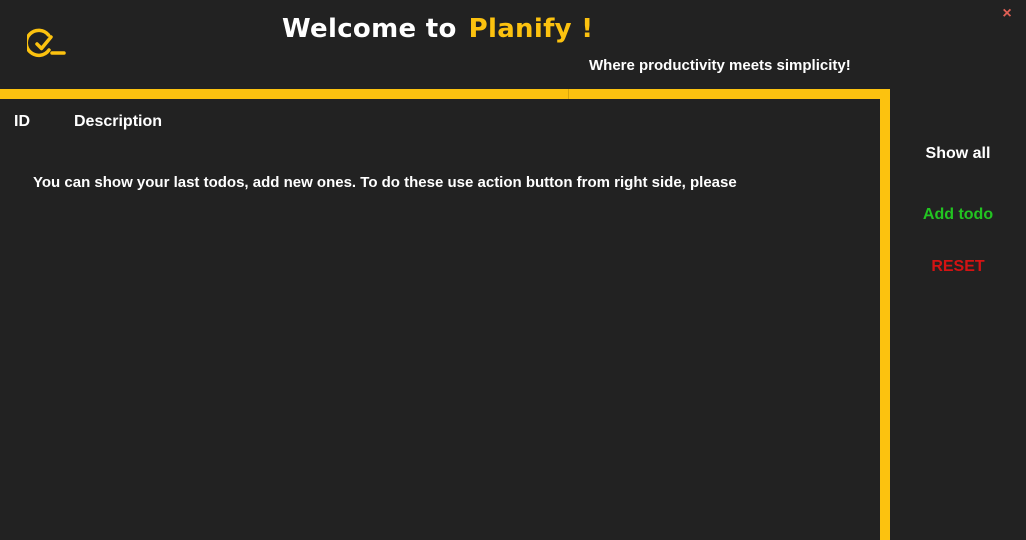 Image resolution: width=1026 pixels, height=540 pixels. Describe the element at coordinates (445, 94) in the screenshot. I see `panel-frame-top` at that location.